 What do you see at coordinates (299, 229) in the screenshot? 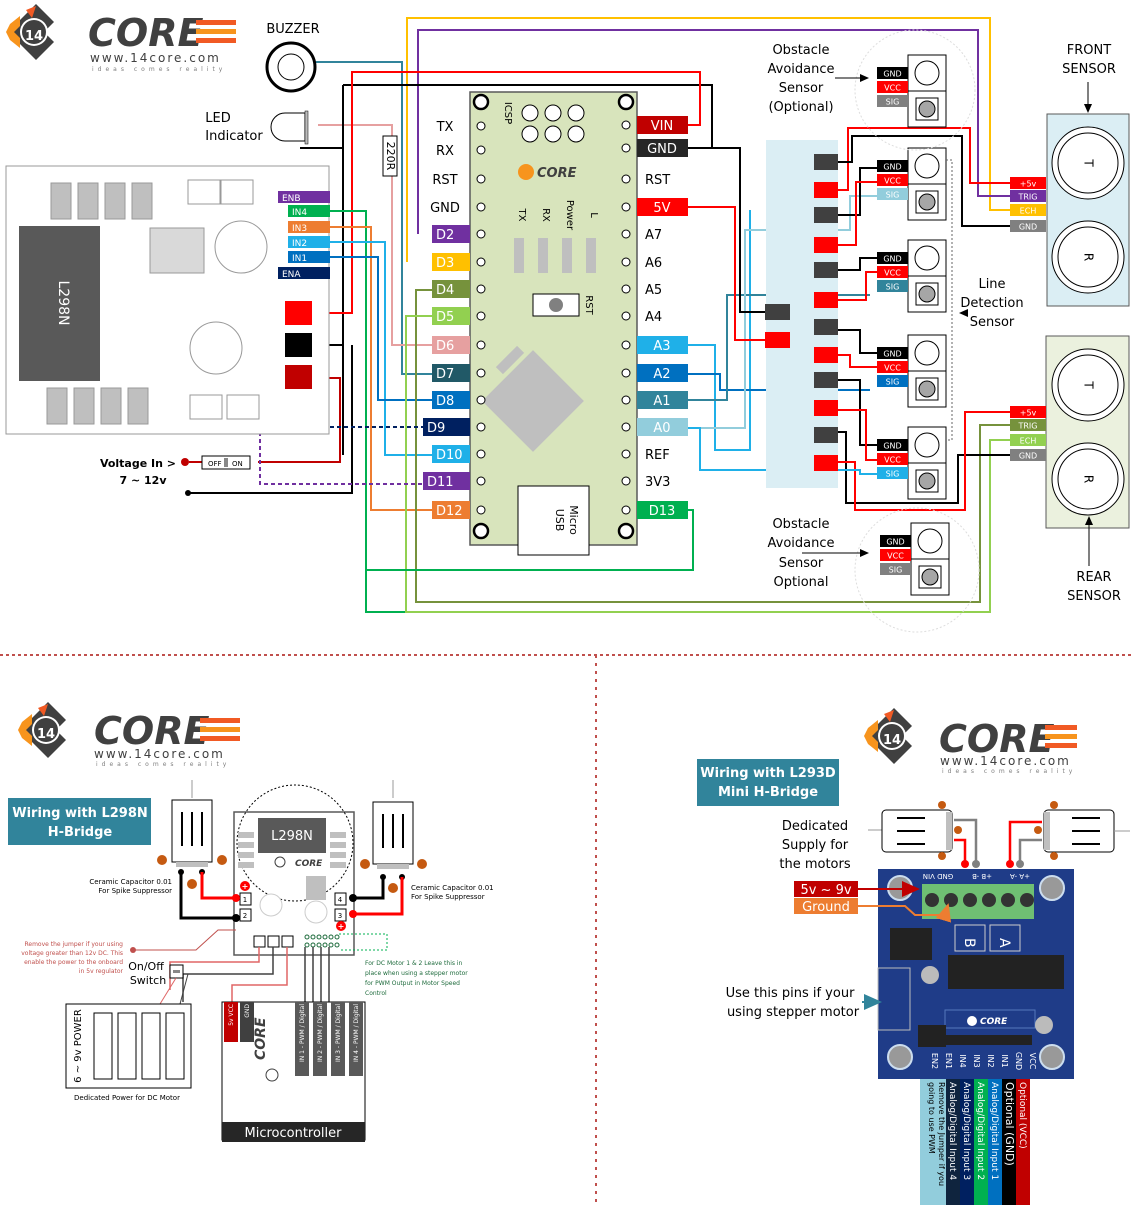
I see `driver-pin-label: IN3` at bounding box center [299, 229].